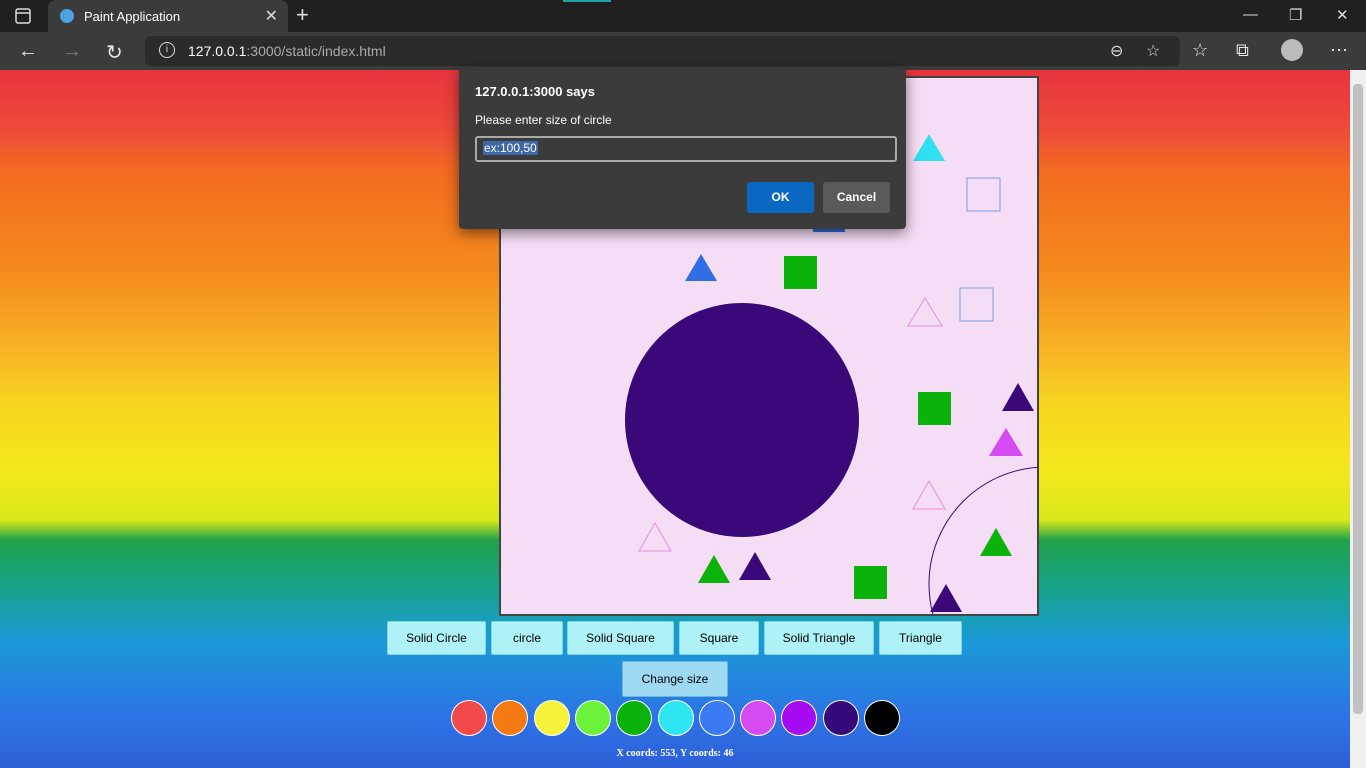 Image resolution: width=1366 pixels, height=768 pixels. What do you see at coordinates (302, 15) in the screenshot?
I see `new-tab-button: +` at bounding box center [302, 15].